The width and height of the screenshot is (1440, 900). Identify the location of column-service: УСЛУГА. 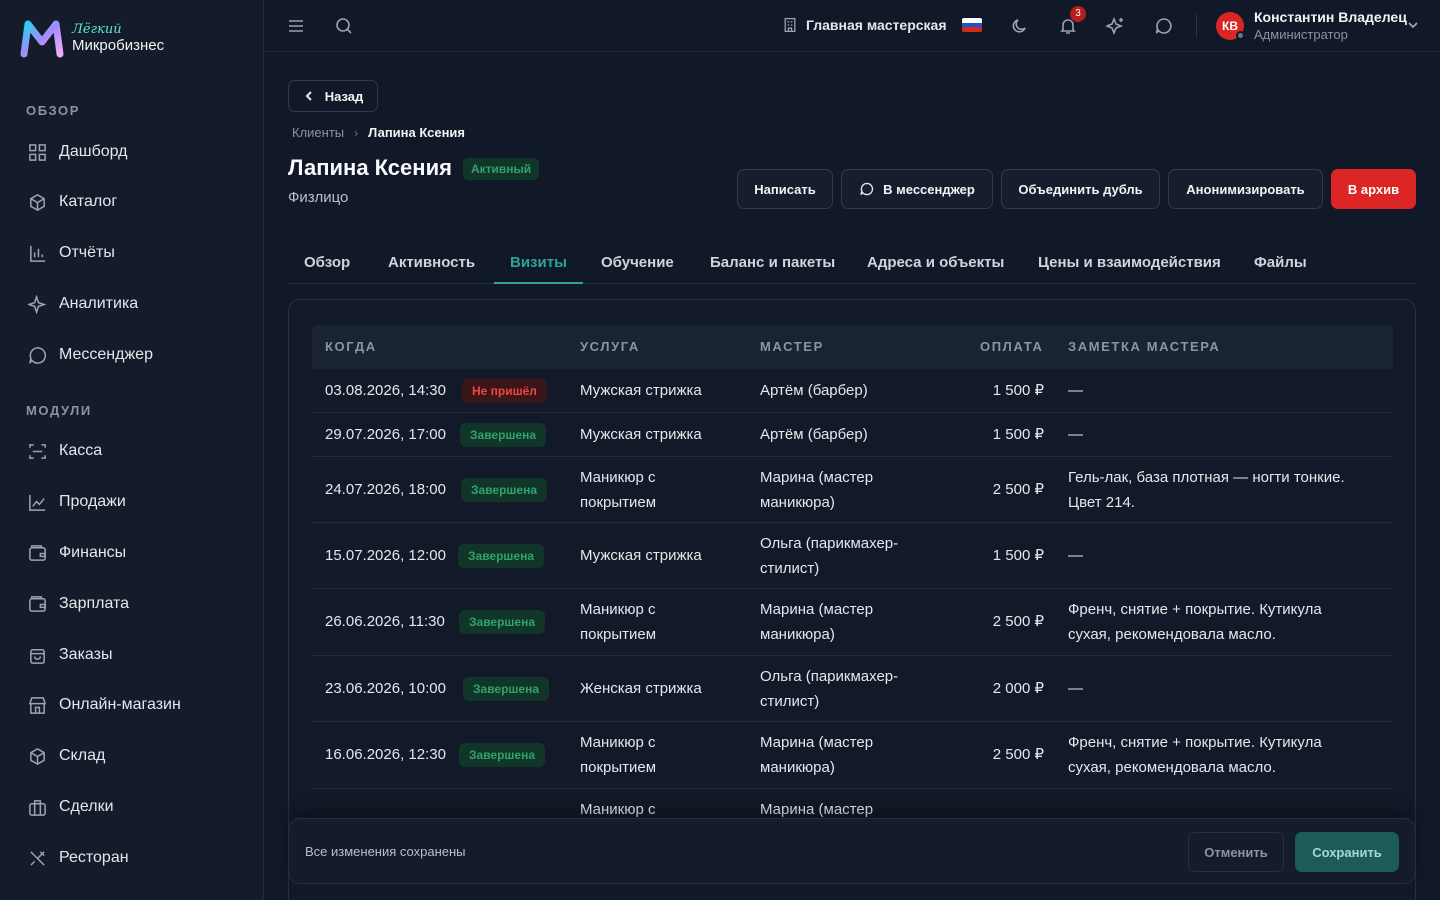
(610, 346).